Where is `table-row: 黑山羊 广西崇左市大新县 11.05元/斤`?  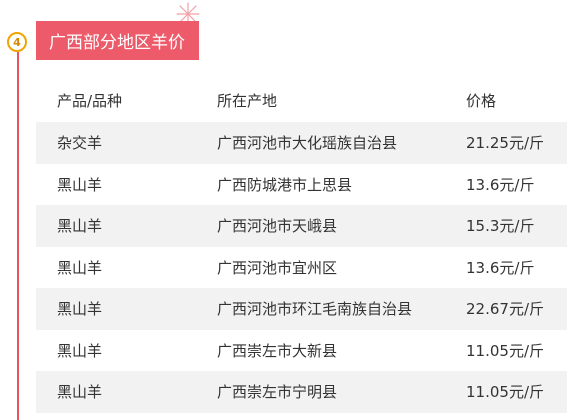 table-row: 黑山羊 广西崇左市大新县 11.05元/斤 is located at coordinates (301, 351).